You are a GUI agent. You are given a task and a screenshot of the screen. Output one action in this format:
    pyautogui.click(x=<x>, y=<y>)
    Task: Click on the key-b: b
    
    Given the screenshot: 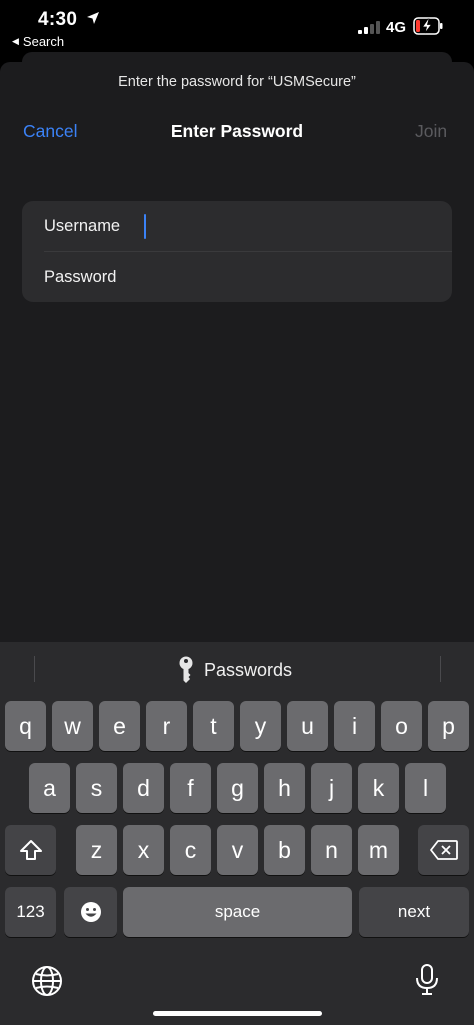 What is the action you would take?
    pyautogui.click(x=284, y=850)
    